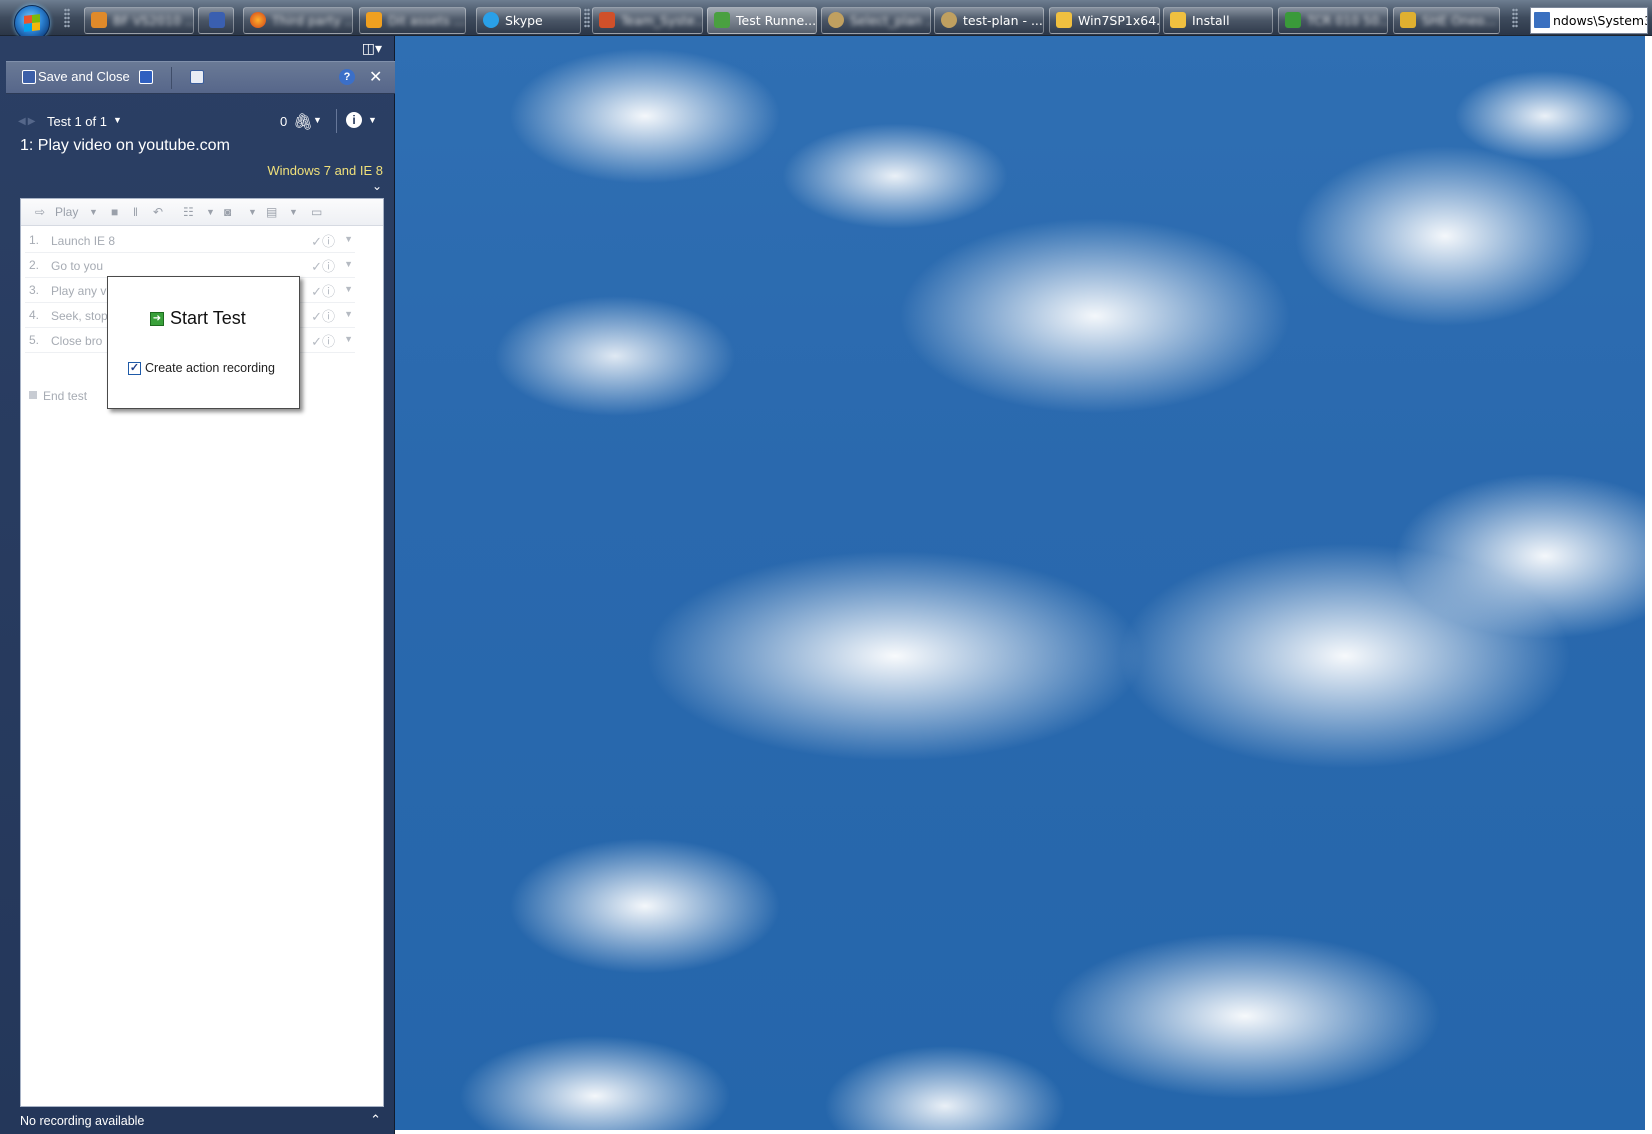 The width and height of the screenshot is (1652, 1134). Describe the element at coordinates (1542, 20) in the screenshot. I see `computer-icon` at that location.